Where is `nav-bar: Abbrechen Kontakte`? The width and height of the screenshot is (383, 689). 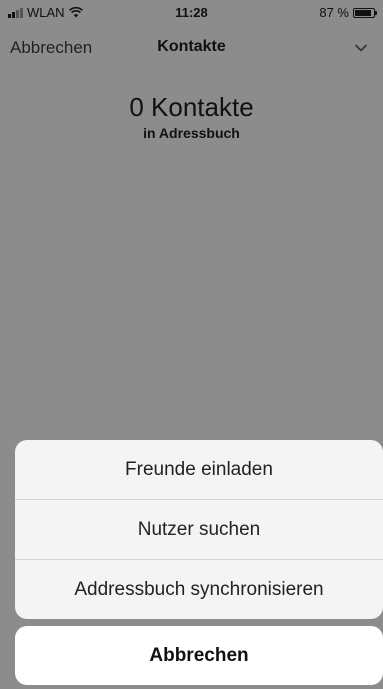 nav-bar: Abbrechen Kontakte is located at coordinates (191, 50).